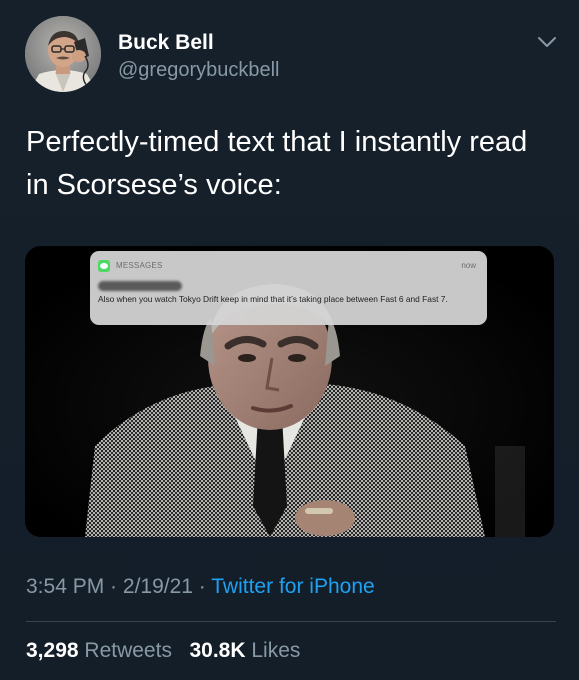 This screenshot has height=680, width=579. I want to click on chevron-down-icon, so click(547, 42).